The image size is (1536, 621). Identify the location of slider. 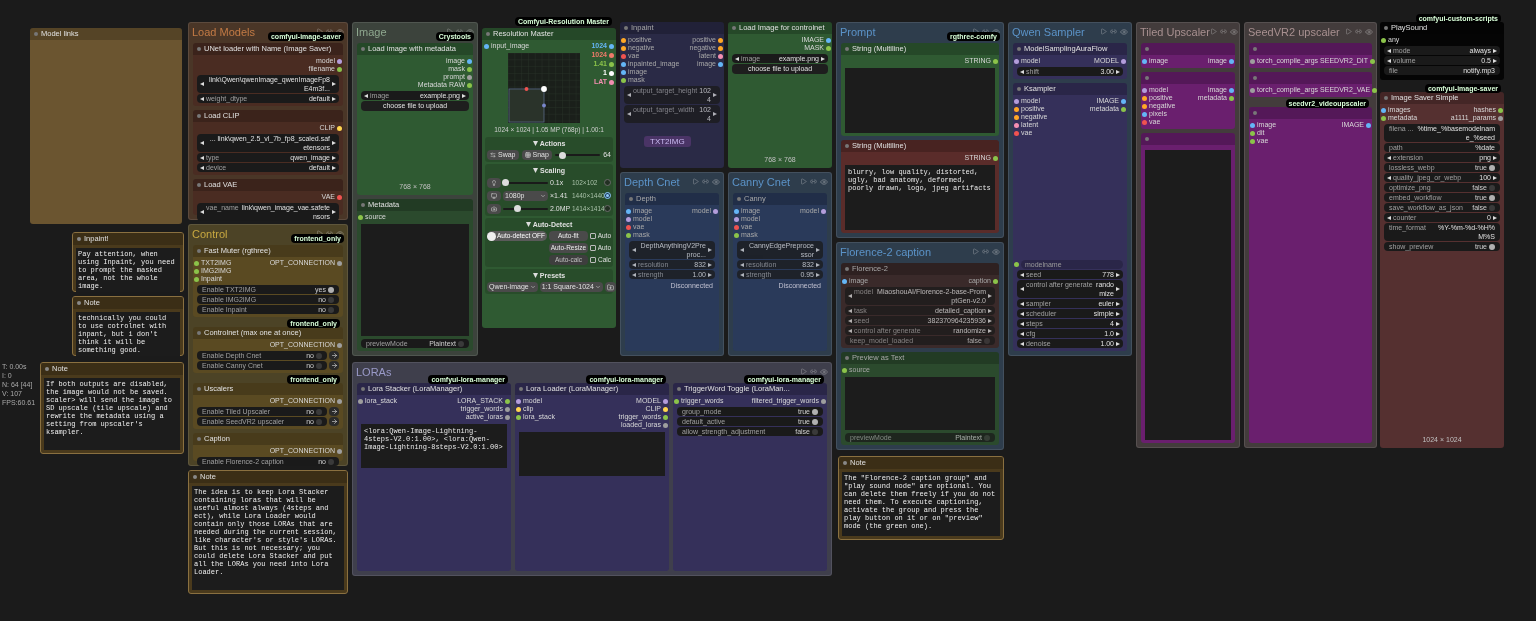
(525, 209).